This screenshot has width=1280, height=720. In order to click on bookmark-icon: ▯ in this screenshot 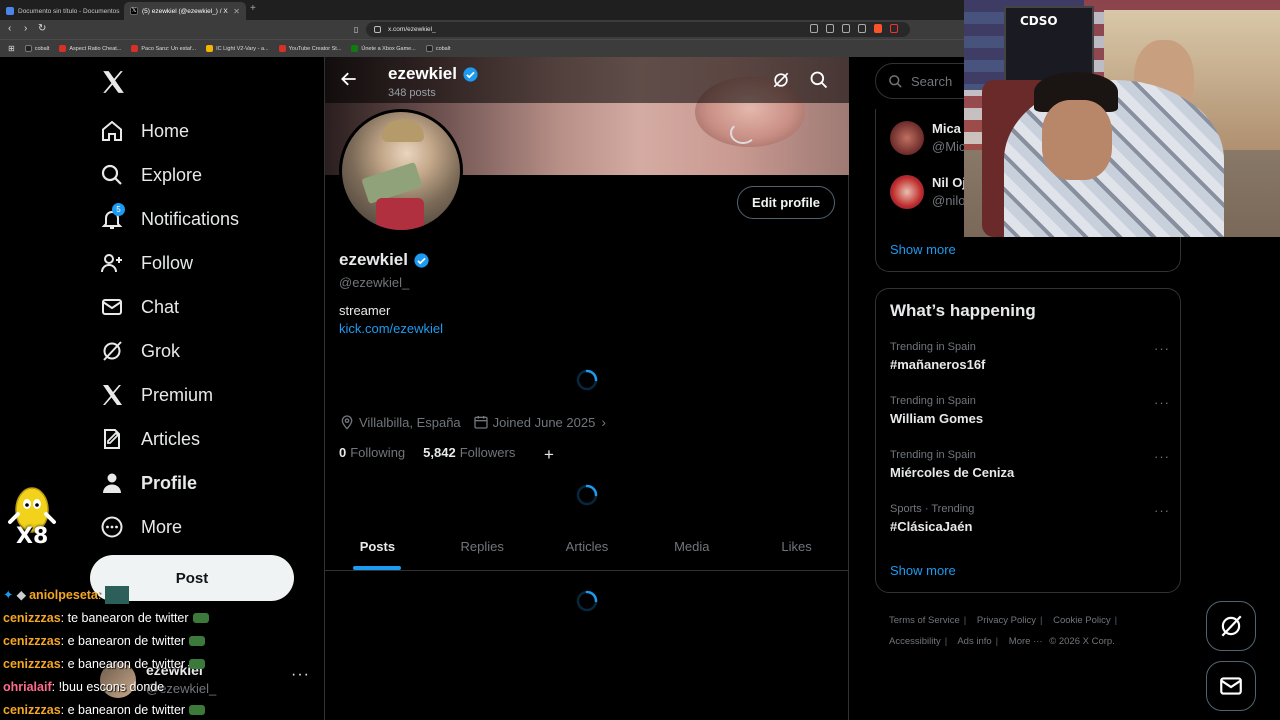, I will do `click(356, 29)`.